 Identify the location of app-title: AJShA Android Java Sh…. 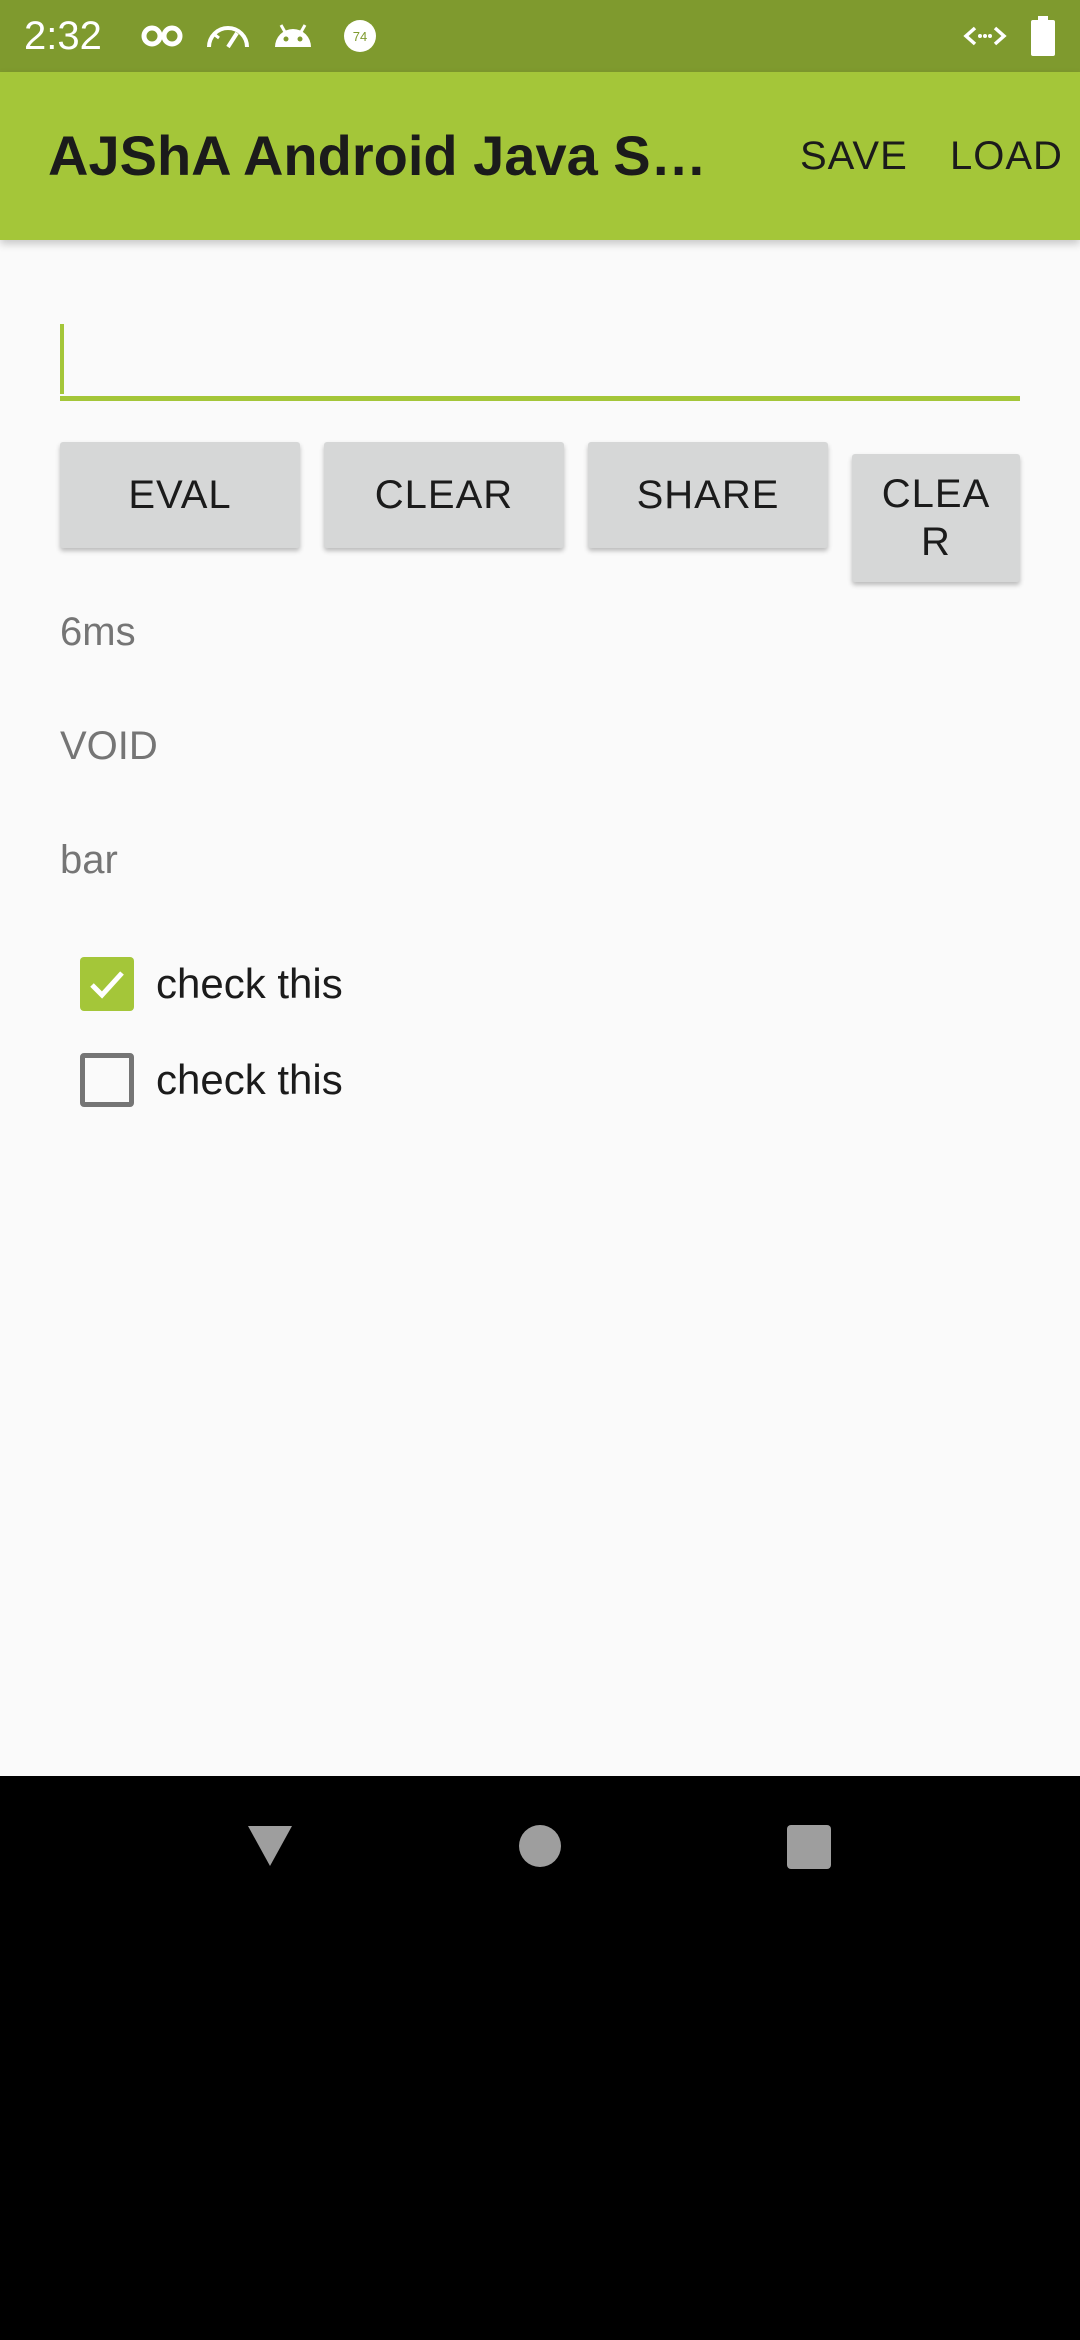
(393, 155).